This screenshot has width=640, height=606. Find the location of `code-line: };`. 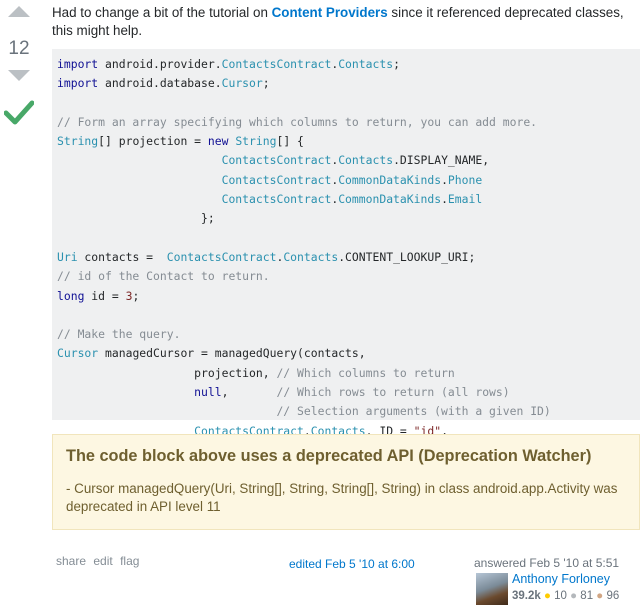

code-line: }; is located at coordinates (136, 218).